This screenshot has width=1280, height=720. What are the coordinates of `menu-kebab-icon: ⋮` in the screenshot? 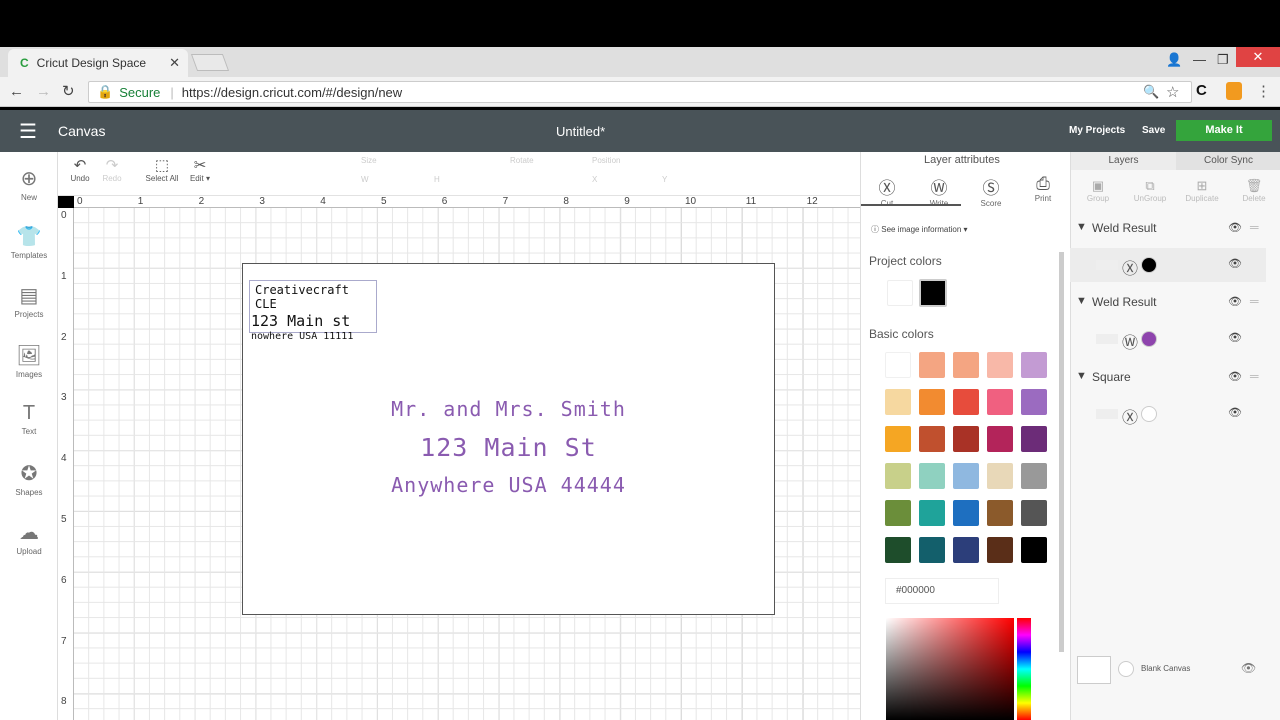 It's located at (1263, 91).